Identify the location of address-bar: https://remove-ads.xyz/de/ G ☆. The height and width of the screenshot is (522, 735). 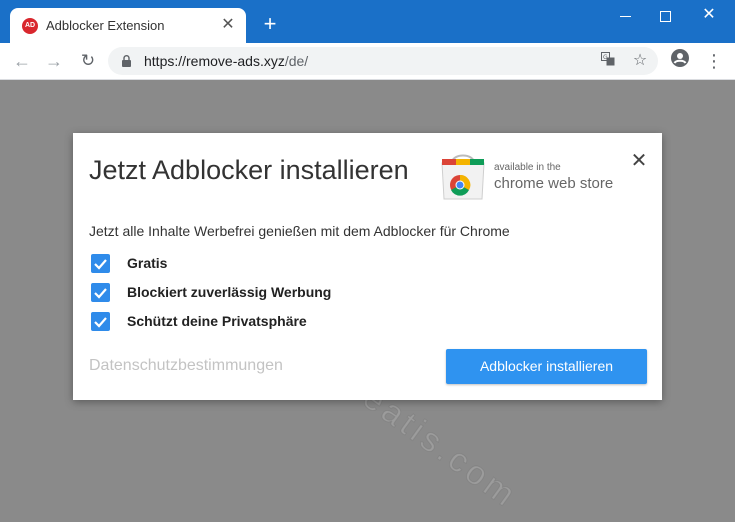
(383, 61).